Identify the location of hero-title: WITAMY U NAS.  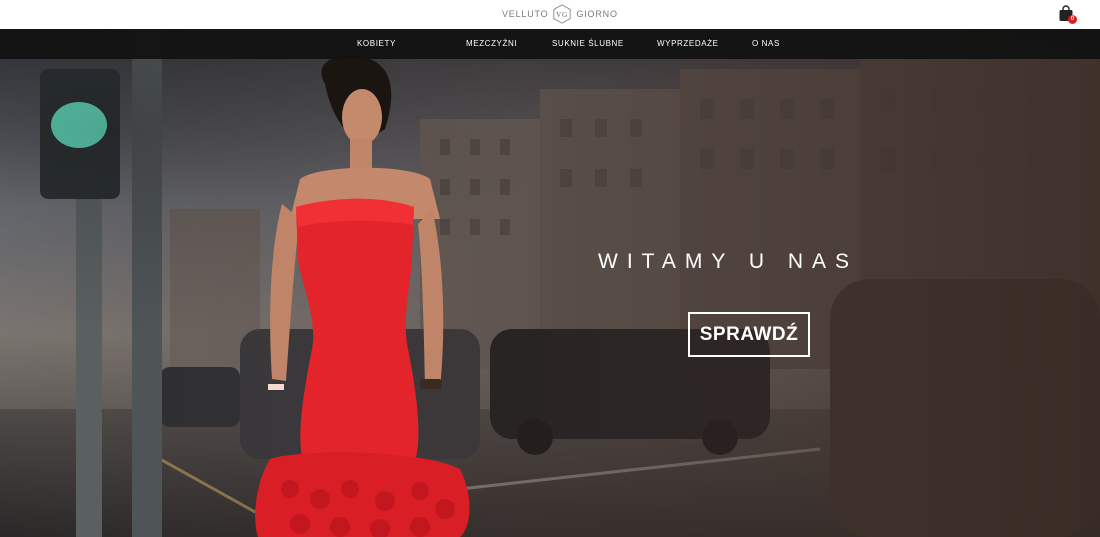
(728, 261).